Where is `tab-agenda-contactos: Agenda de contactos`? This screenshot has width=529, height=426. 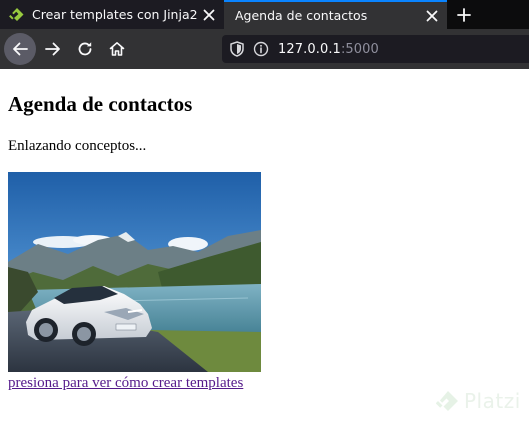
tab-agenda-contactos: Agenda de contactos is located at coordinates (335, 14).